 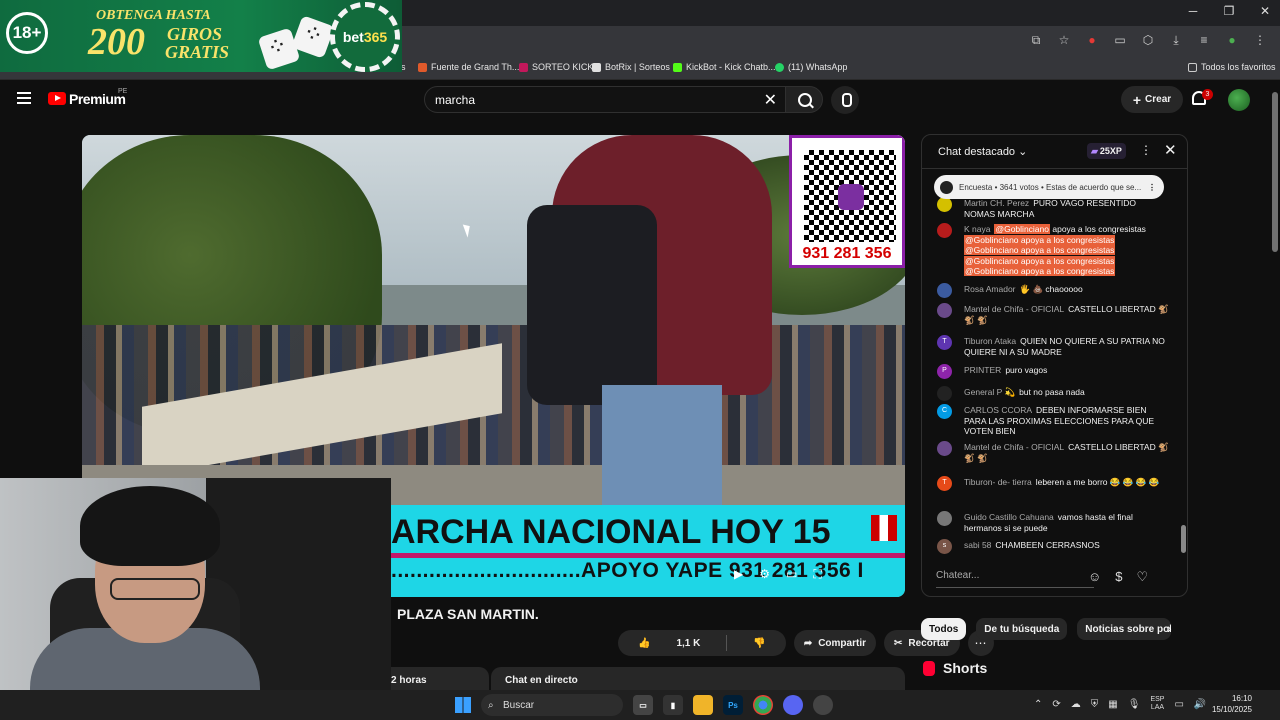 What do you see at coordinates (1095, 704) in the screenshot?
I see `security-icon: ⛨` at bounding box center [1095, 704].